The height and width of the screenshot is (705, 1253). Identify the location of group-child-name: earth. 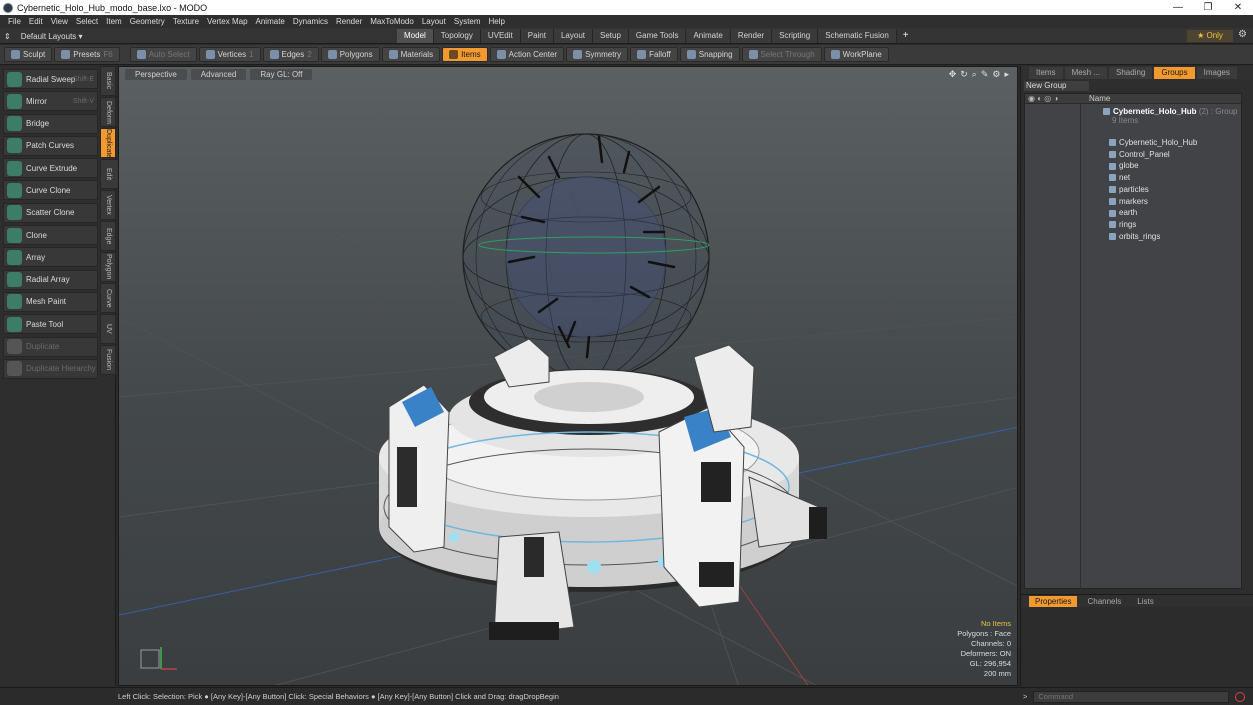
(1128, 213).